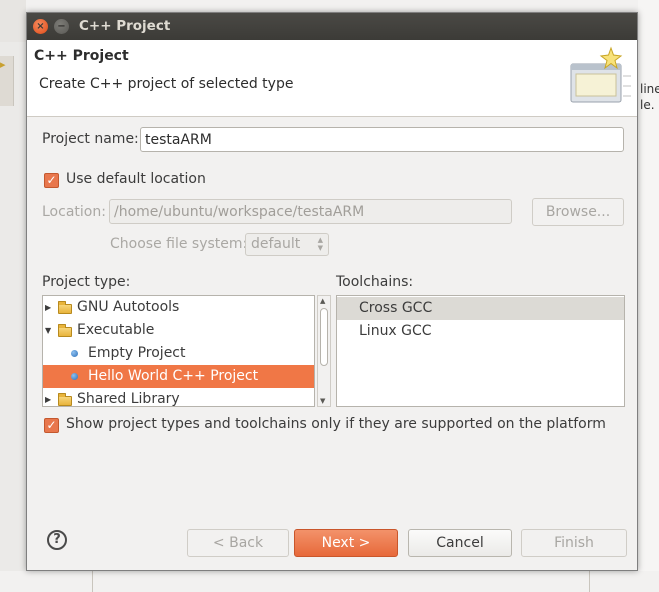 Image resolution: width=659 pixels, height=592 pixels. I want to click on next-button: Next >, so click(346, 543).